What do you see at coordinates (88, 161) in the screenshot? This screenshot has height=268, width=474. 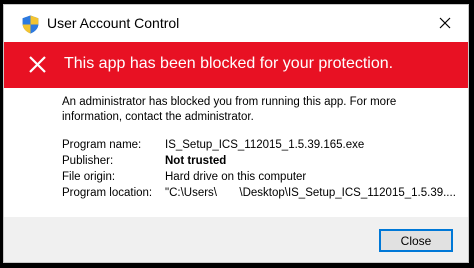 I see `detail-label: Publisher:` at bounding box center [88, 161].